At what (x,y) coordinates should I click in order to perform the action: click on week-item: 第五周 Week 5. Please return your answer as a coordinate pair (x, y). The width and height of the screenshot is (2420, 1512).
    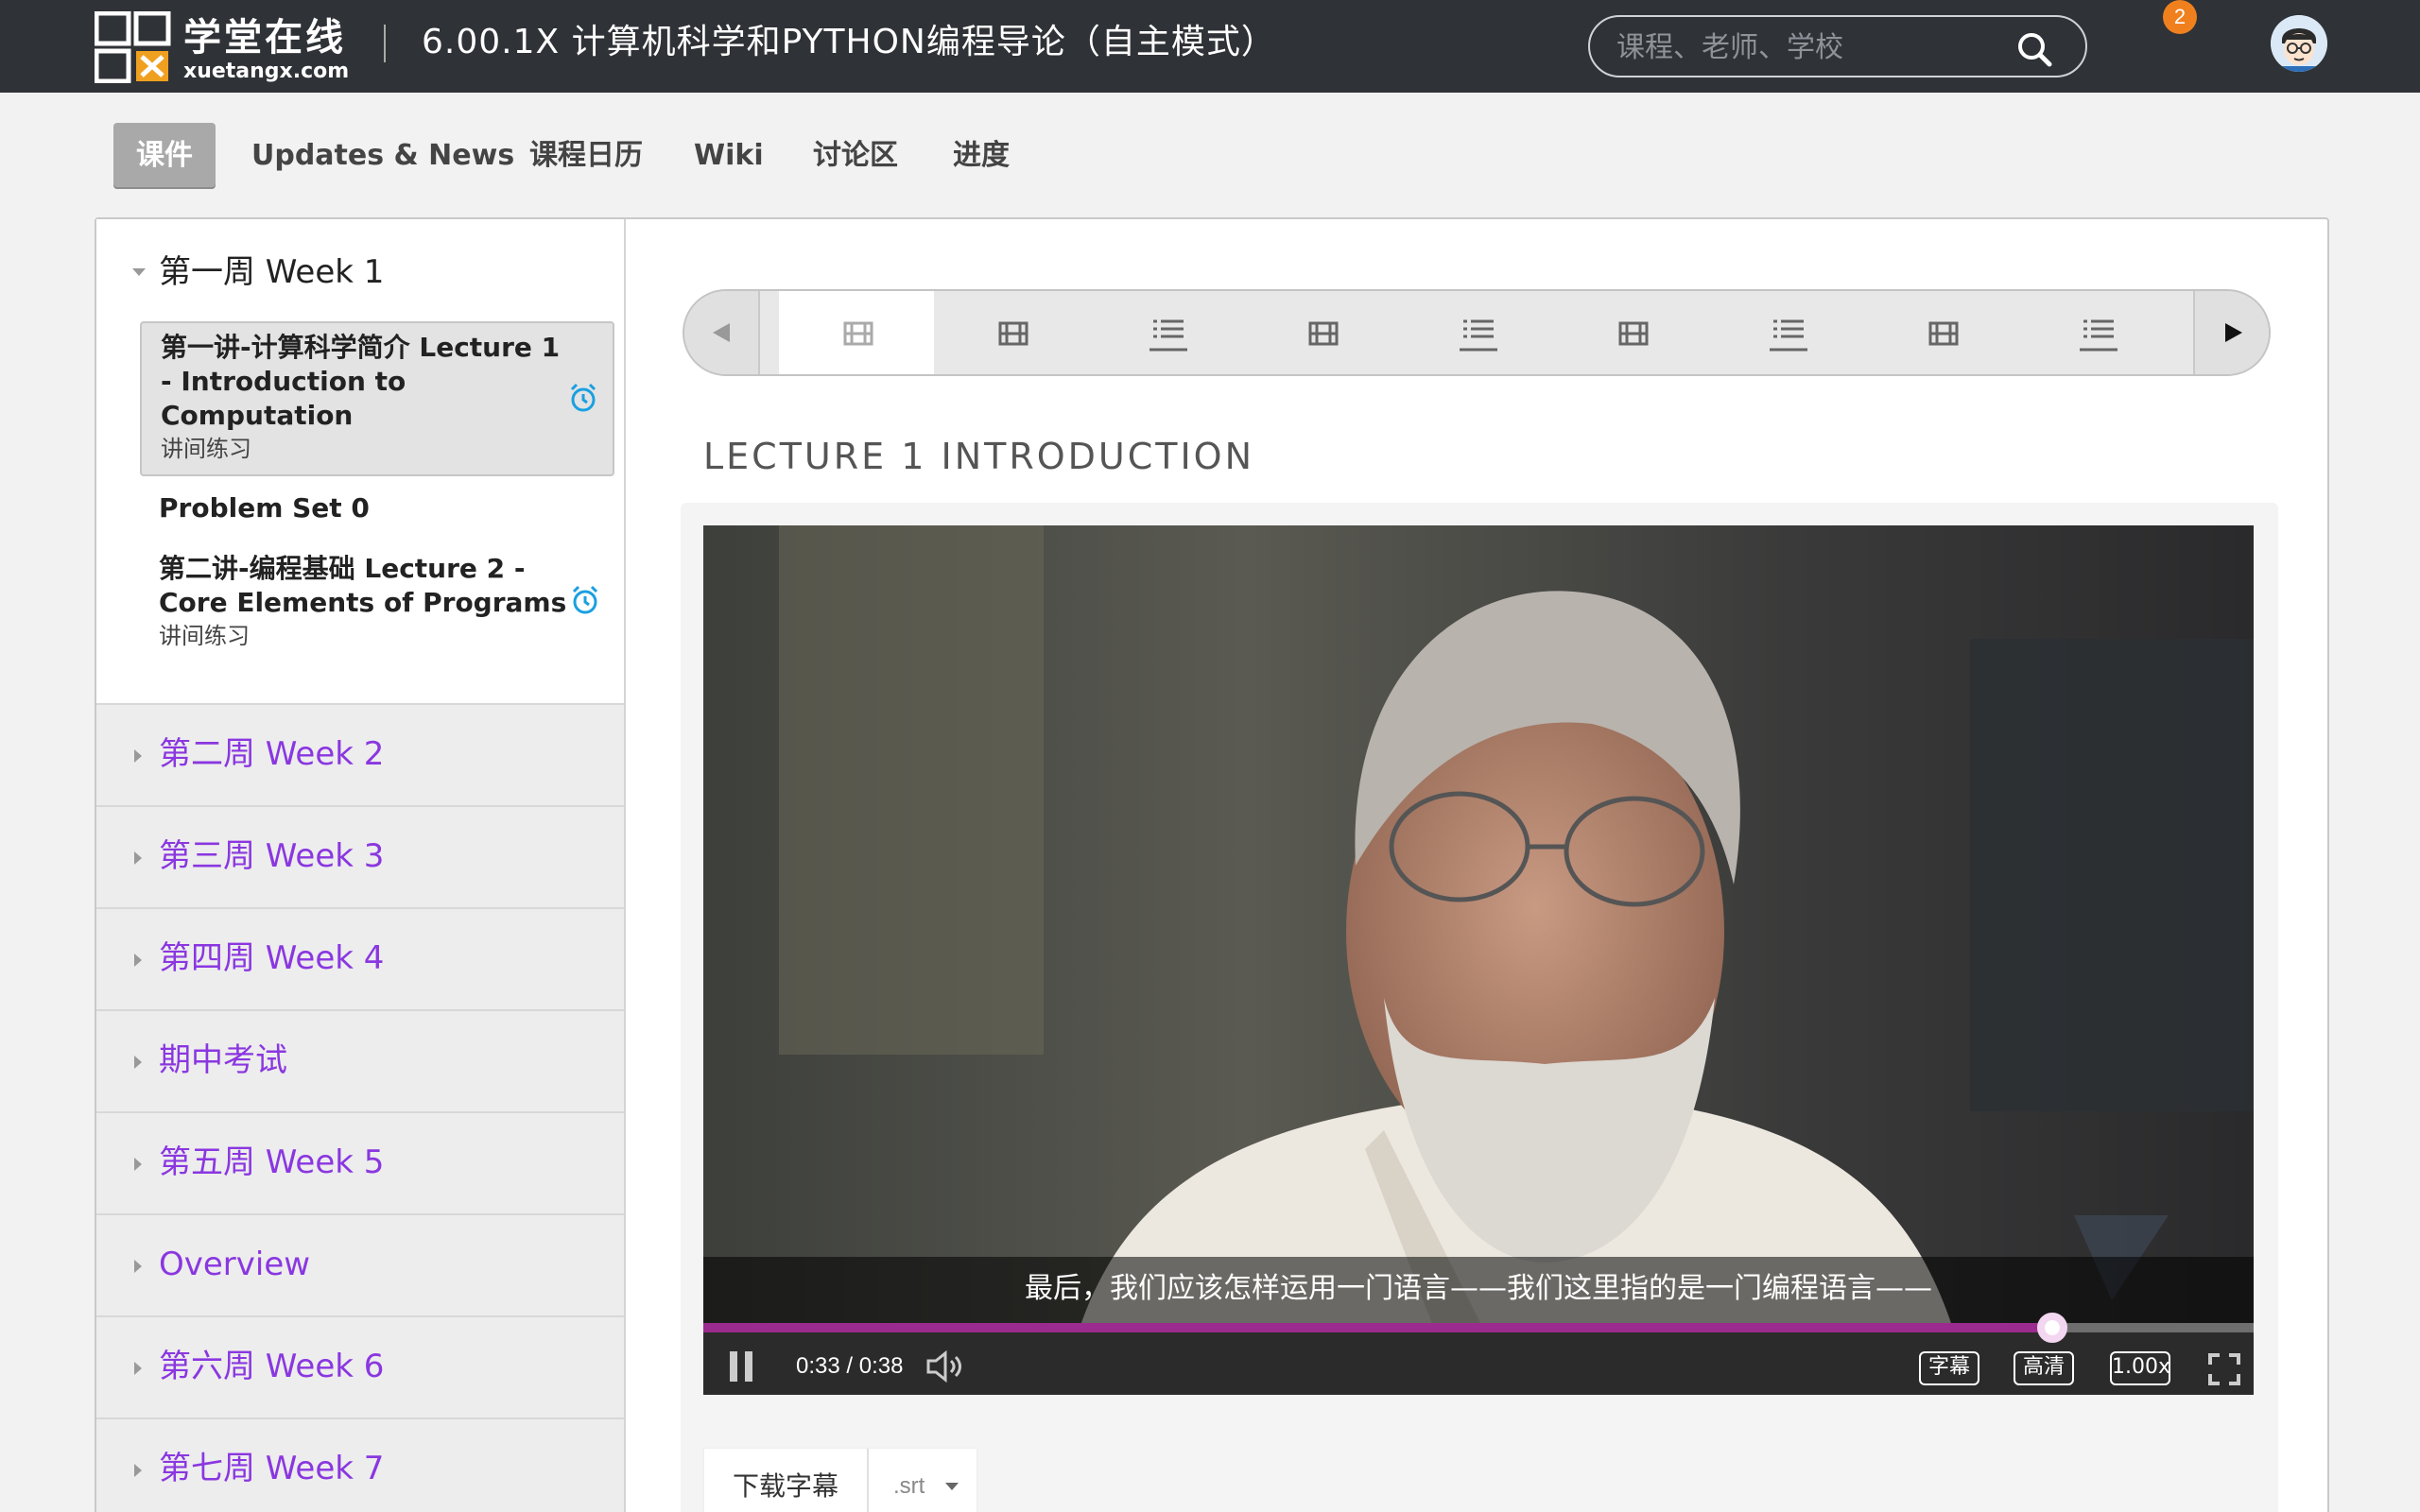
    Looking at the image, I should click on (360, 1162).